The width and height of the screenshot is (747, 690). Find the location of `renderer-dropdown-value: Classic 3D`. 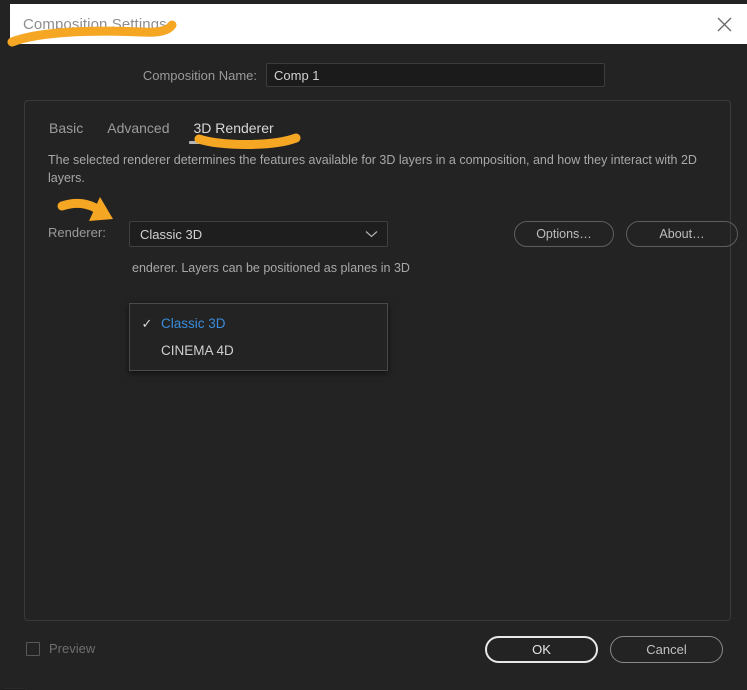

renderer-dropdown-value: Classic 3D is located at coordinates (171, 234).